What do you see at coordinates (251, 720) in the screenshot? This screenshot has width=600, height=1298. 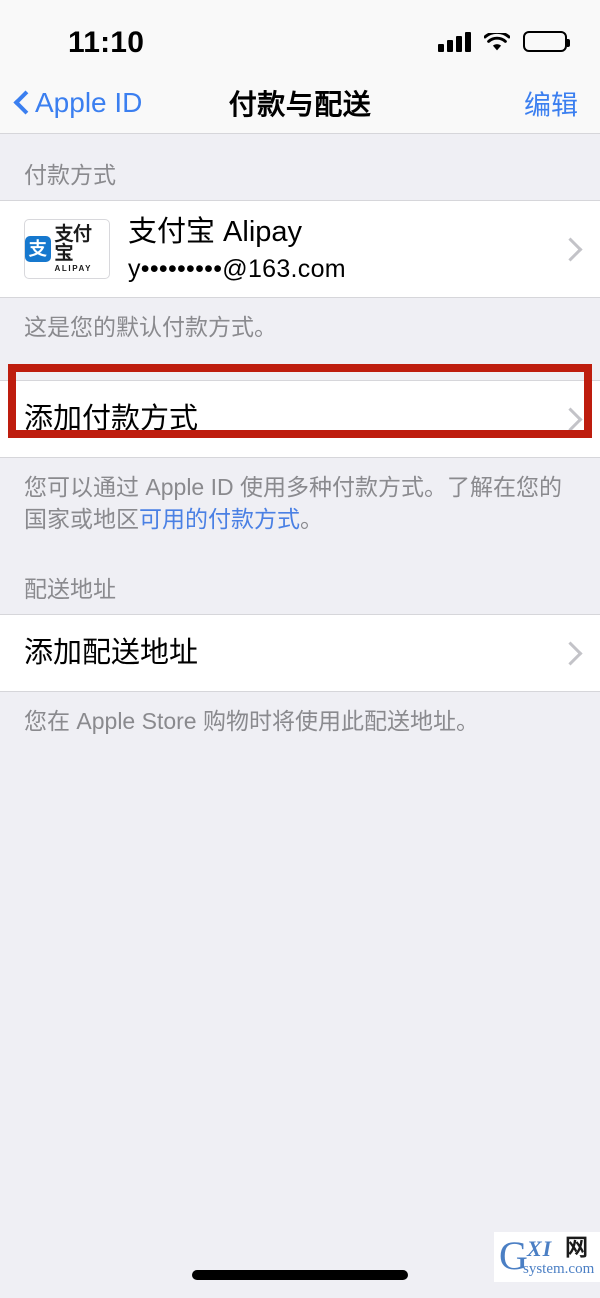 I see `shipping-address-footer: 您在 Apple Store 购物时将使用此配送地址。` at bounding box center [251, 720].